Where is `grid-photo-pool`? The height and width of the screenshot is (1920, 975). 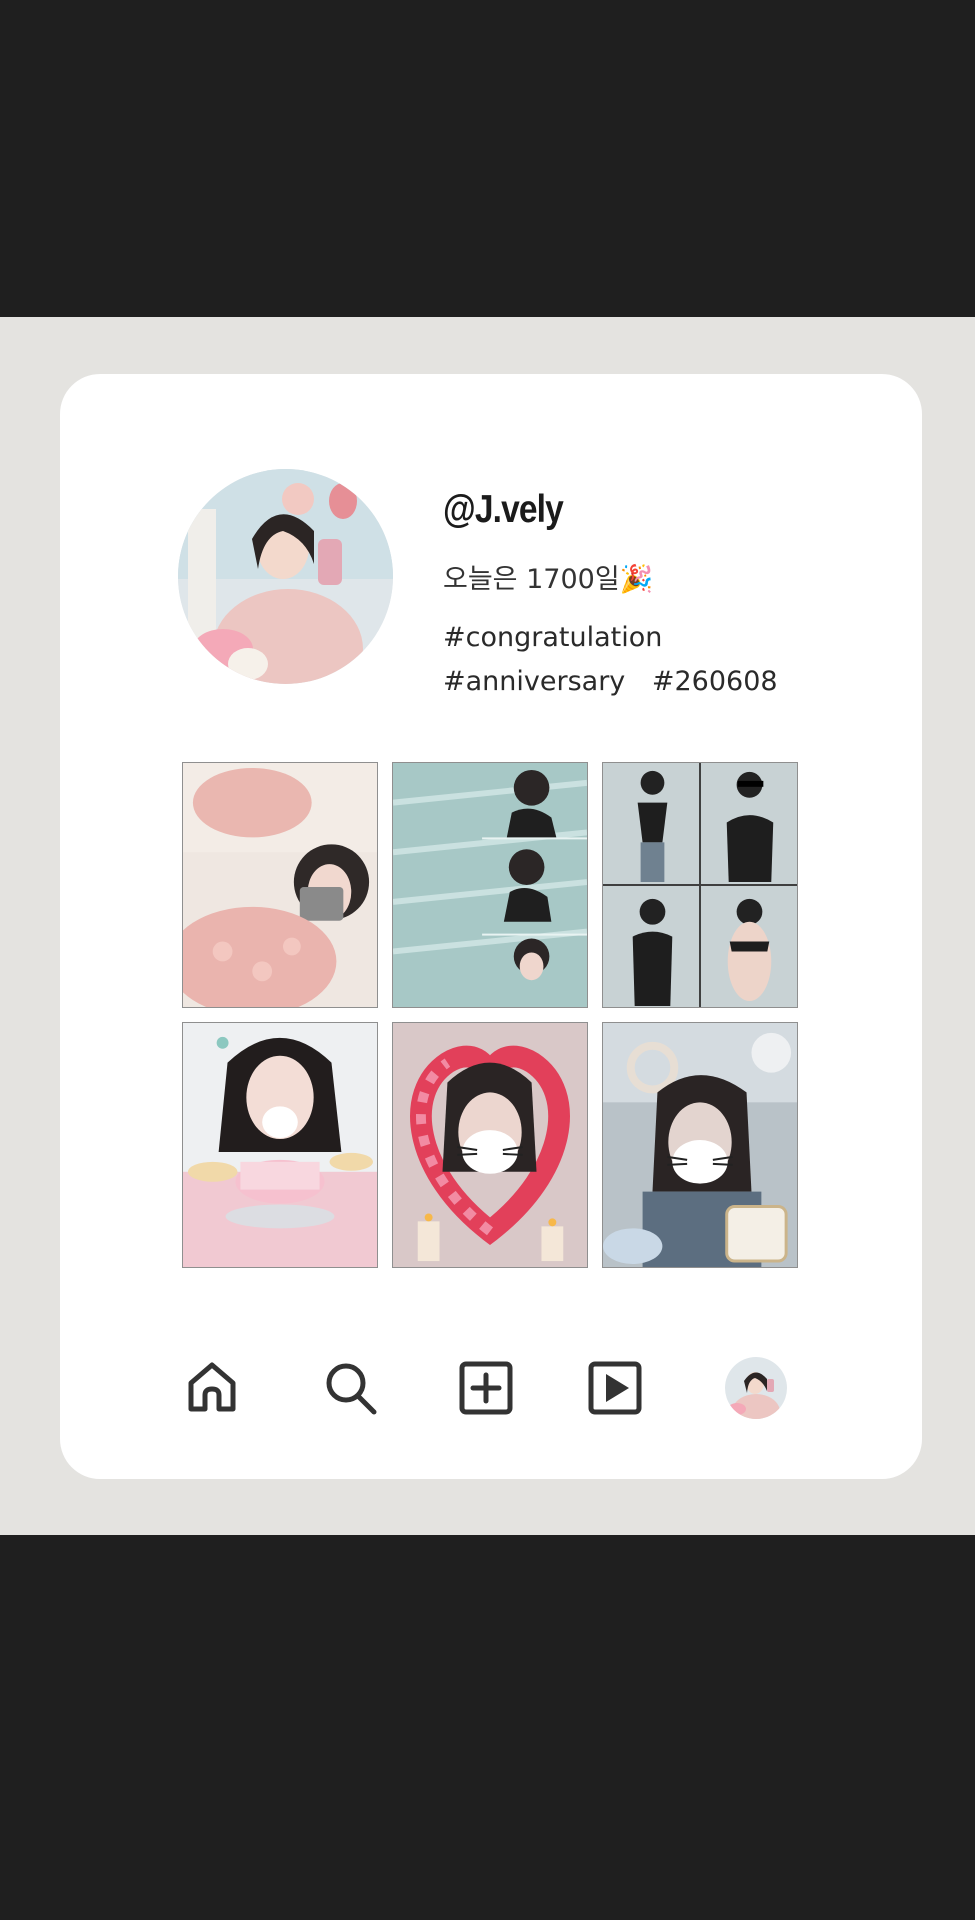
grid-photo-pool is located at coordinates (490, 885).